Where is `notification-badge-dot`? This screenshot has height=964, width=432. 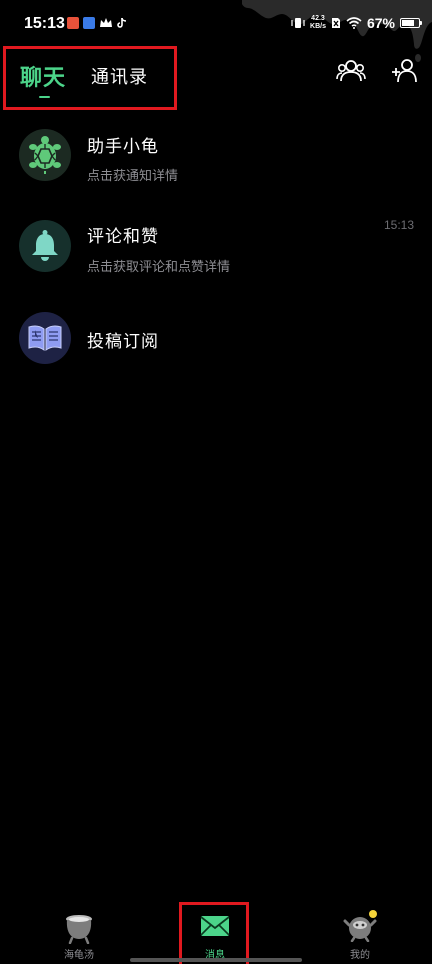
notification-badge-dot is located at coordinates (373, 914).